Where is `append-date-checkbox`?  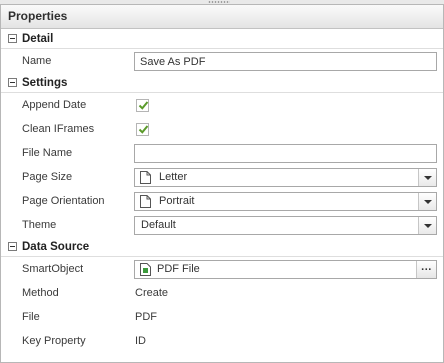
append-date-checkbox is located at coordinates (142, 105).